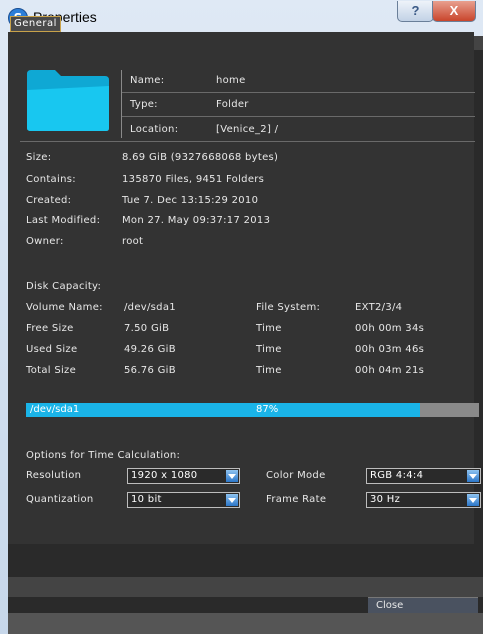 Image resolution: width=483 pixels, height=634 pixels. I want to click on color-mode-label: Color Mode, so click(296, 475).